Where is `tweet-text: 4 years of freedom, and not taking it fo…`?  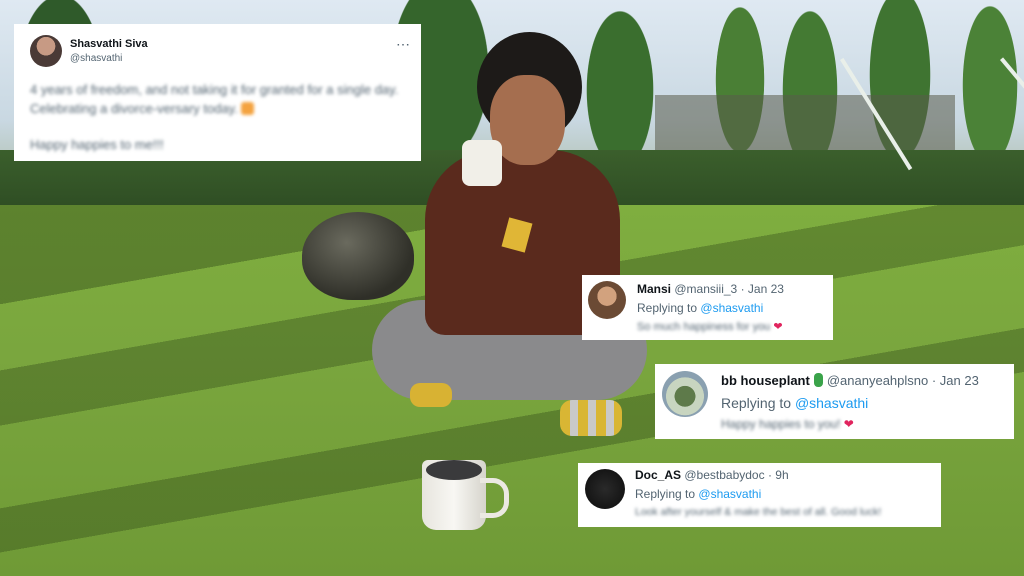
tweet-text: 4 years of freedom, and not taking it fo… is located at coordinates (214, 99).